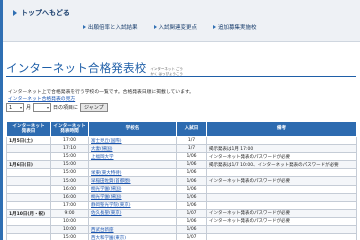 The width and height of the screenshot is (360, 240). I want to click on cell-date: 1月10日(月・祝), so click(28, 213).